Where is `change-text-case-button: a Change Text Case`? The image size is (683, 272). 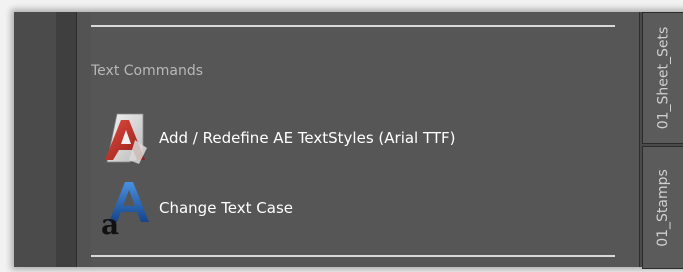
change-text-case-button: a Change Text Case is located at coordinates (196, 210).